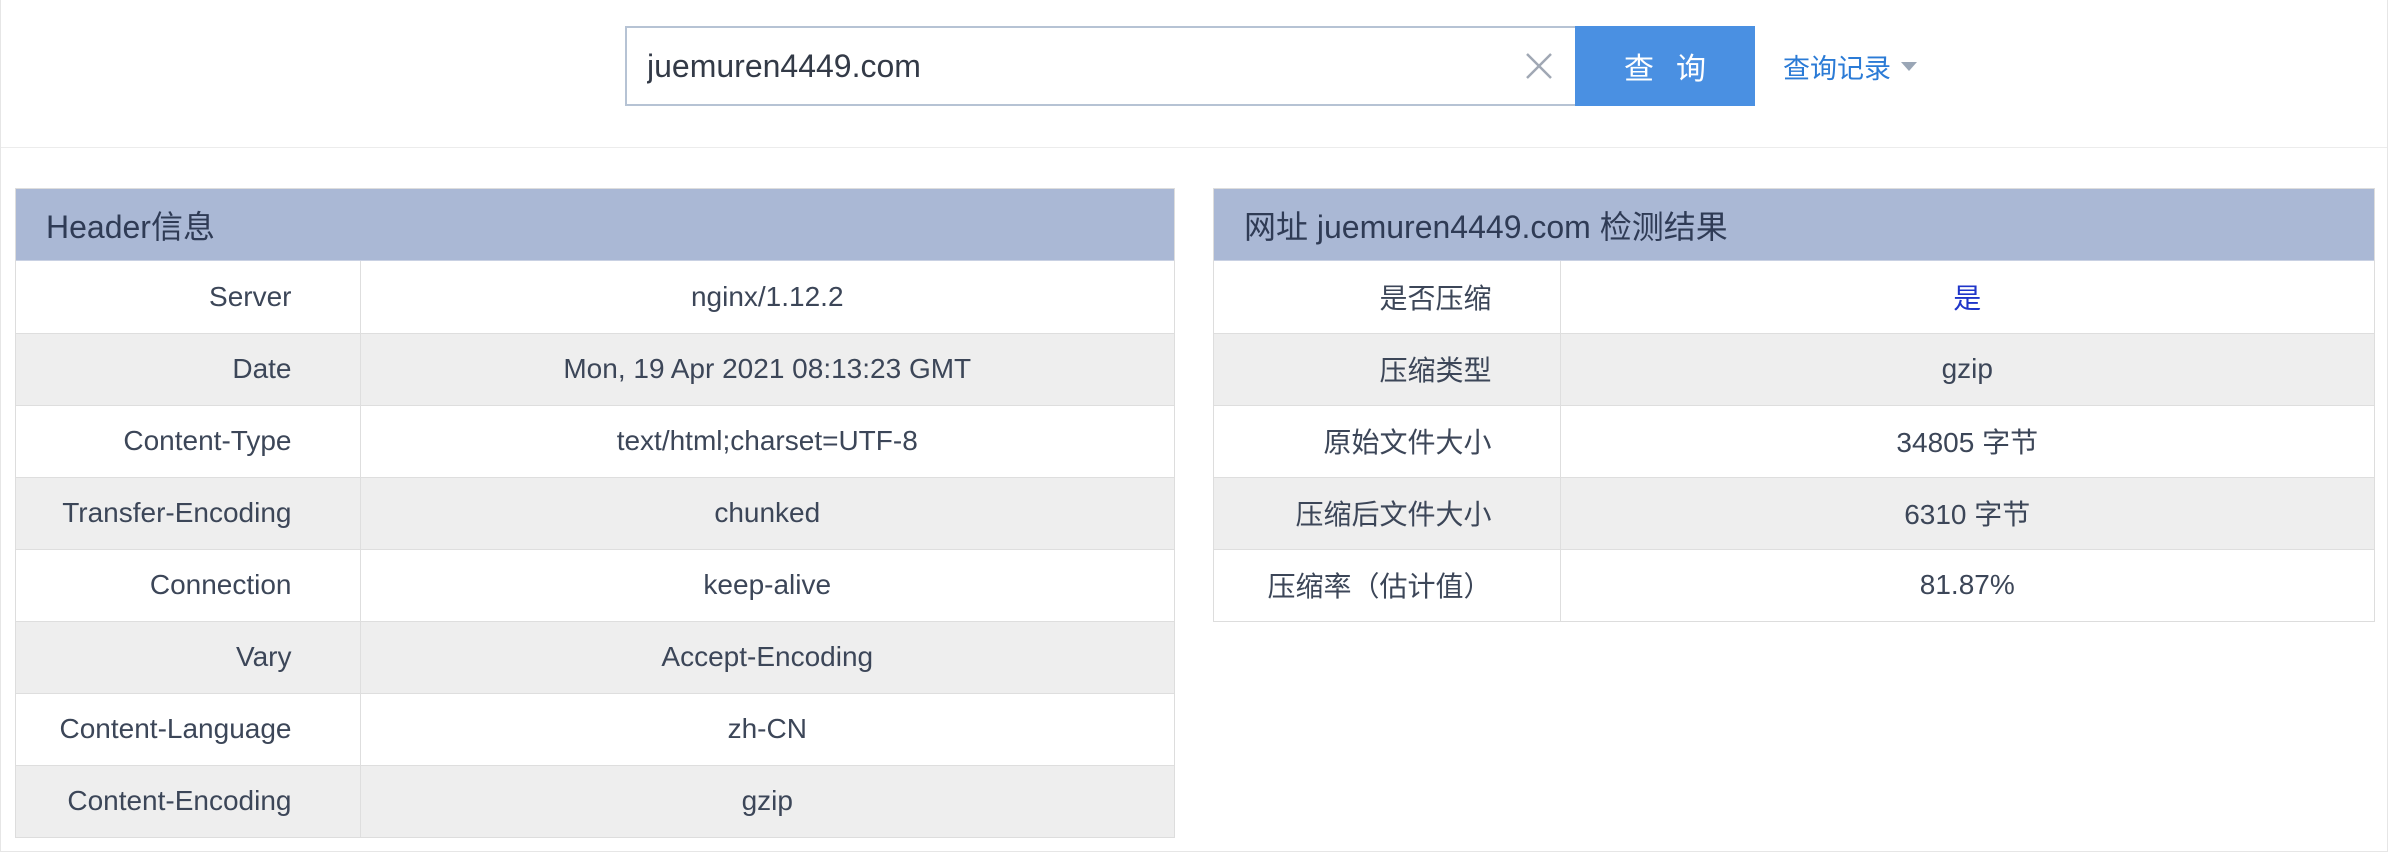 The image size is (2388, 852). What do you see at coordinates (188, 800) in the screenshot?
I see `row-key: Content-Encoding` at bounding box center [188, 800].